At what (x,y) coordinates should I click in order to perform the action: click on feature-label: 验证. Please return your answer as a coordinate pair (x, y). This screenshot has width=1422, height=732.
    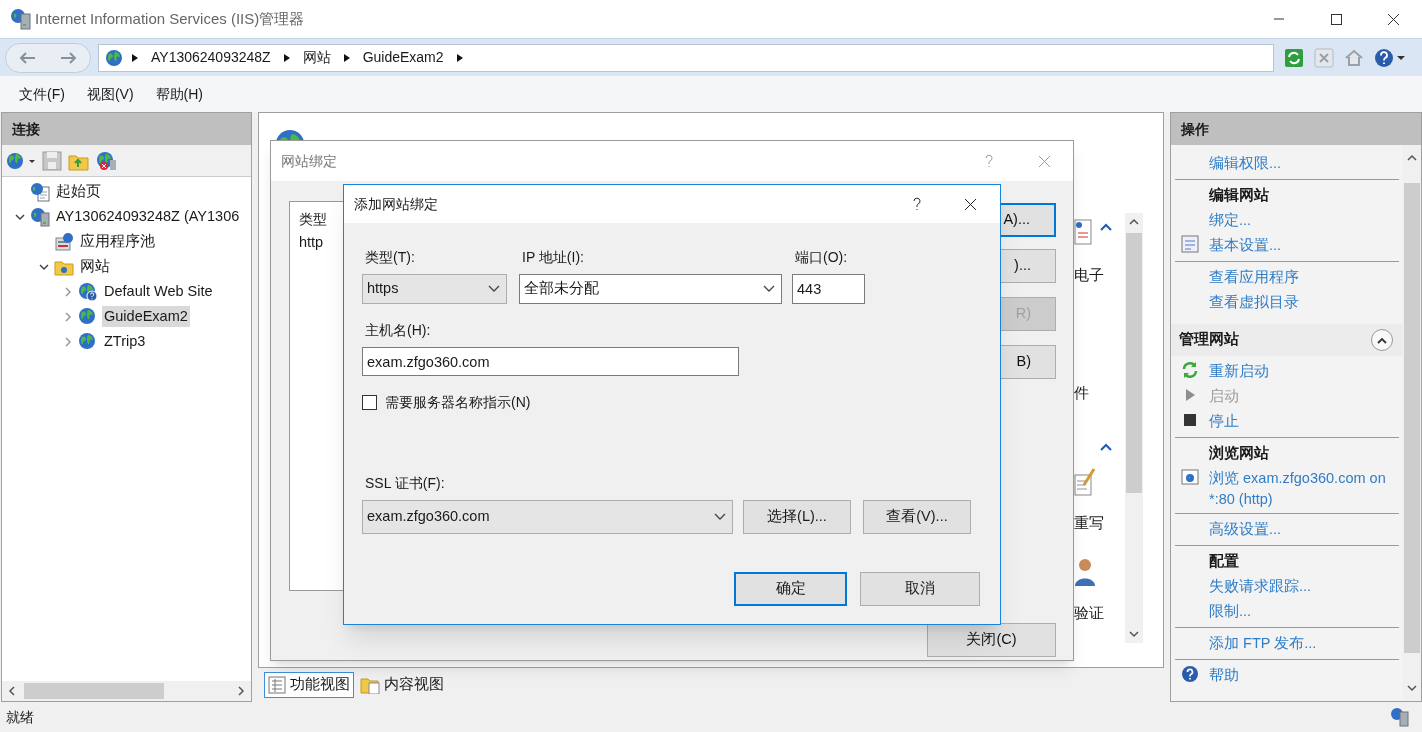
    Looking at the image, I should click on (1089, 614).